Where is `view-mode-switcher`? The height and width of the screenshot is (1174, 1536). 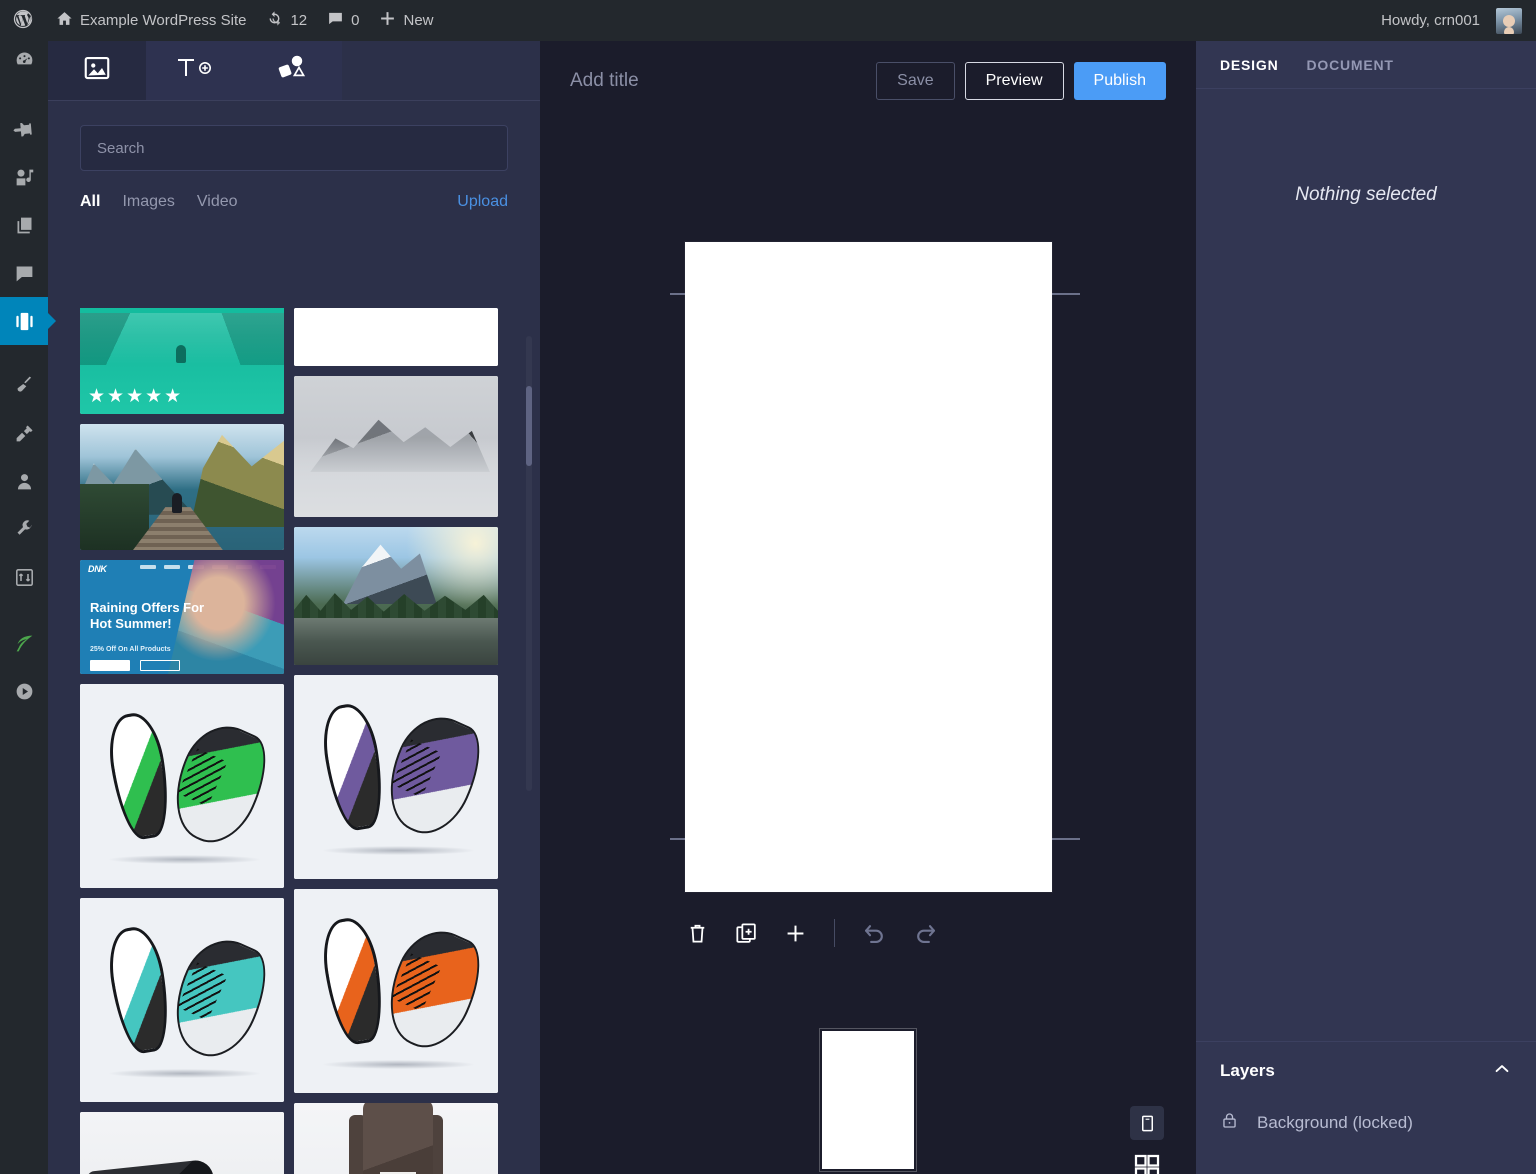 view-mode-switcher is located at coordinates (1147, 1140).